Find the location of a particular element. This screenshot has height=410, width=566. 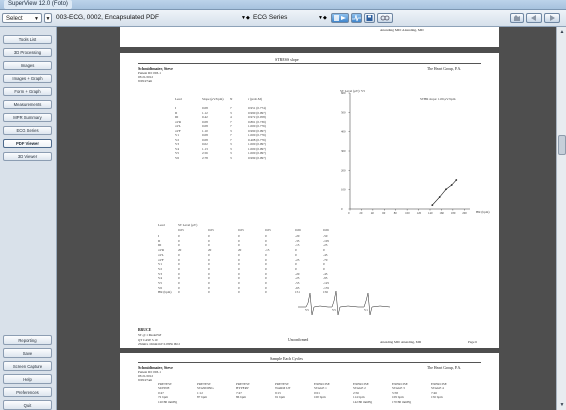

button-label: Screen Capture is located at coordinates (27, 366).